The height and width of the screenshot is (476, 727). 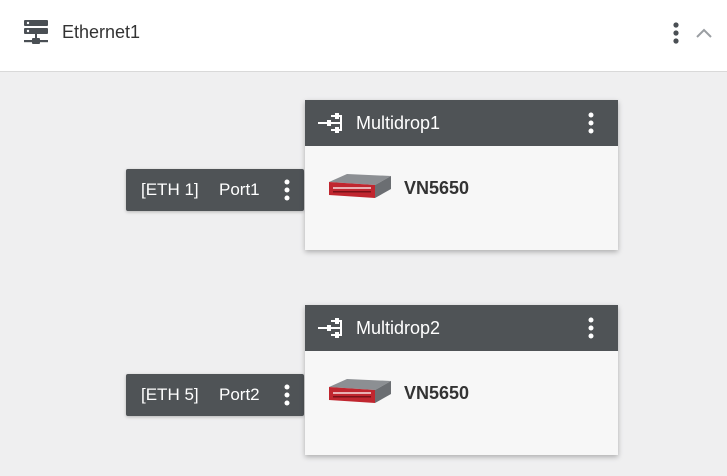 What do you see at coordinates (398, 123) in the screenshot?
I see `multidrop-title: Multidrop1` at bounding box center [398, 123].